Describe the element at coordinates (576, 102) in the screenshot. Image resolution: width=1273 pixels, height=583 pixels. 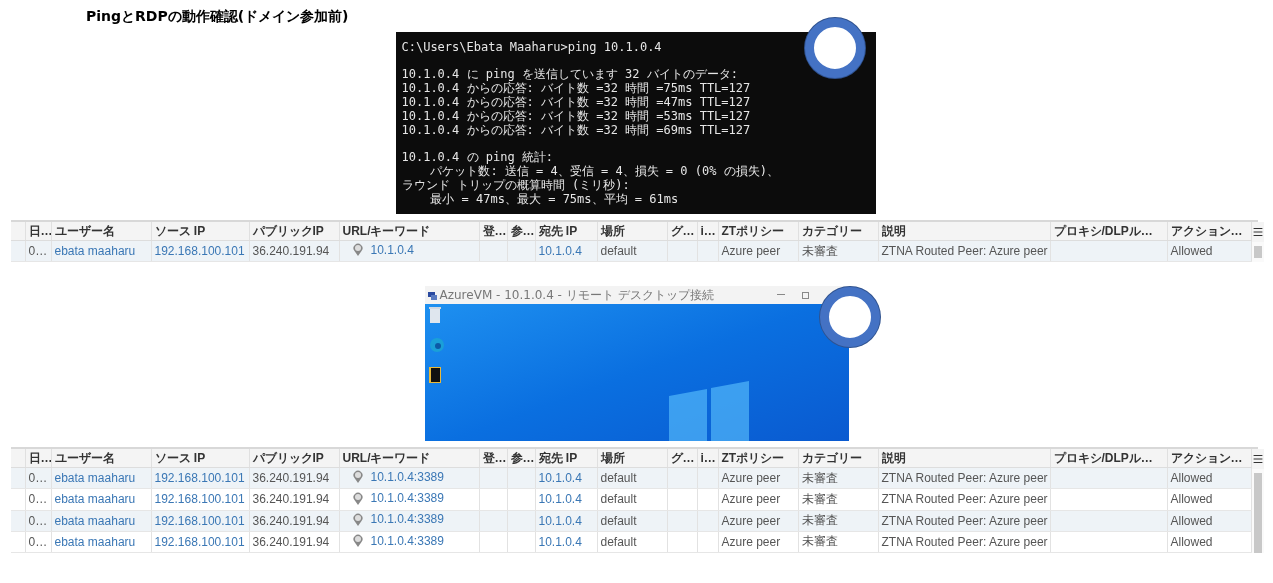
I see `terminal-line: 10.1.0.4 からの応答: バイト数 =32 時間 =47ms TTL=127` at that location.